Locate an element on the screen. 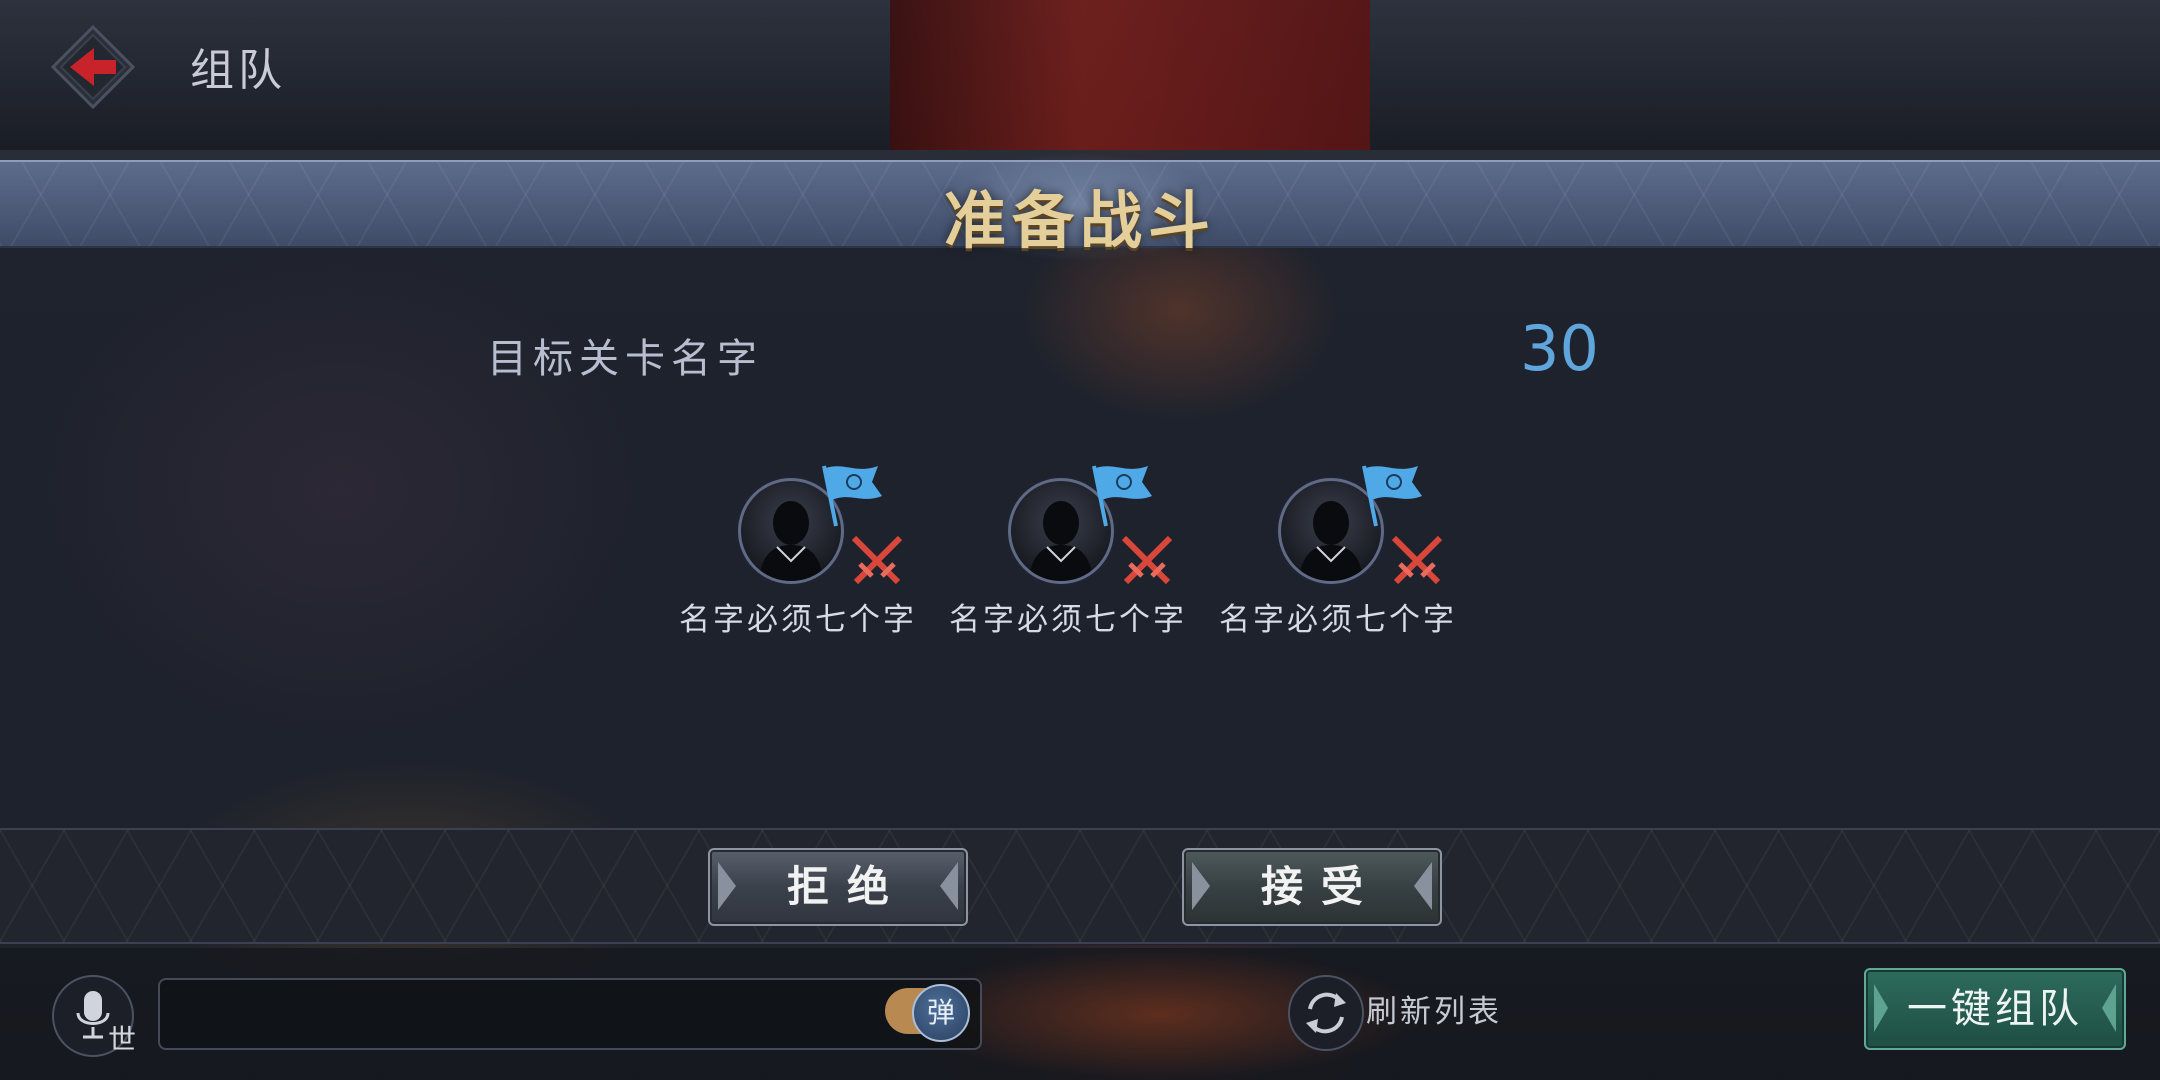 The width and height of the screenshot is (2160, 1080). refresh-list-label: 刷新列表 is located at coordinates (1434, 1008).